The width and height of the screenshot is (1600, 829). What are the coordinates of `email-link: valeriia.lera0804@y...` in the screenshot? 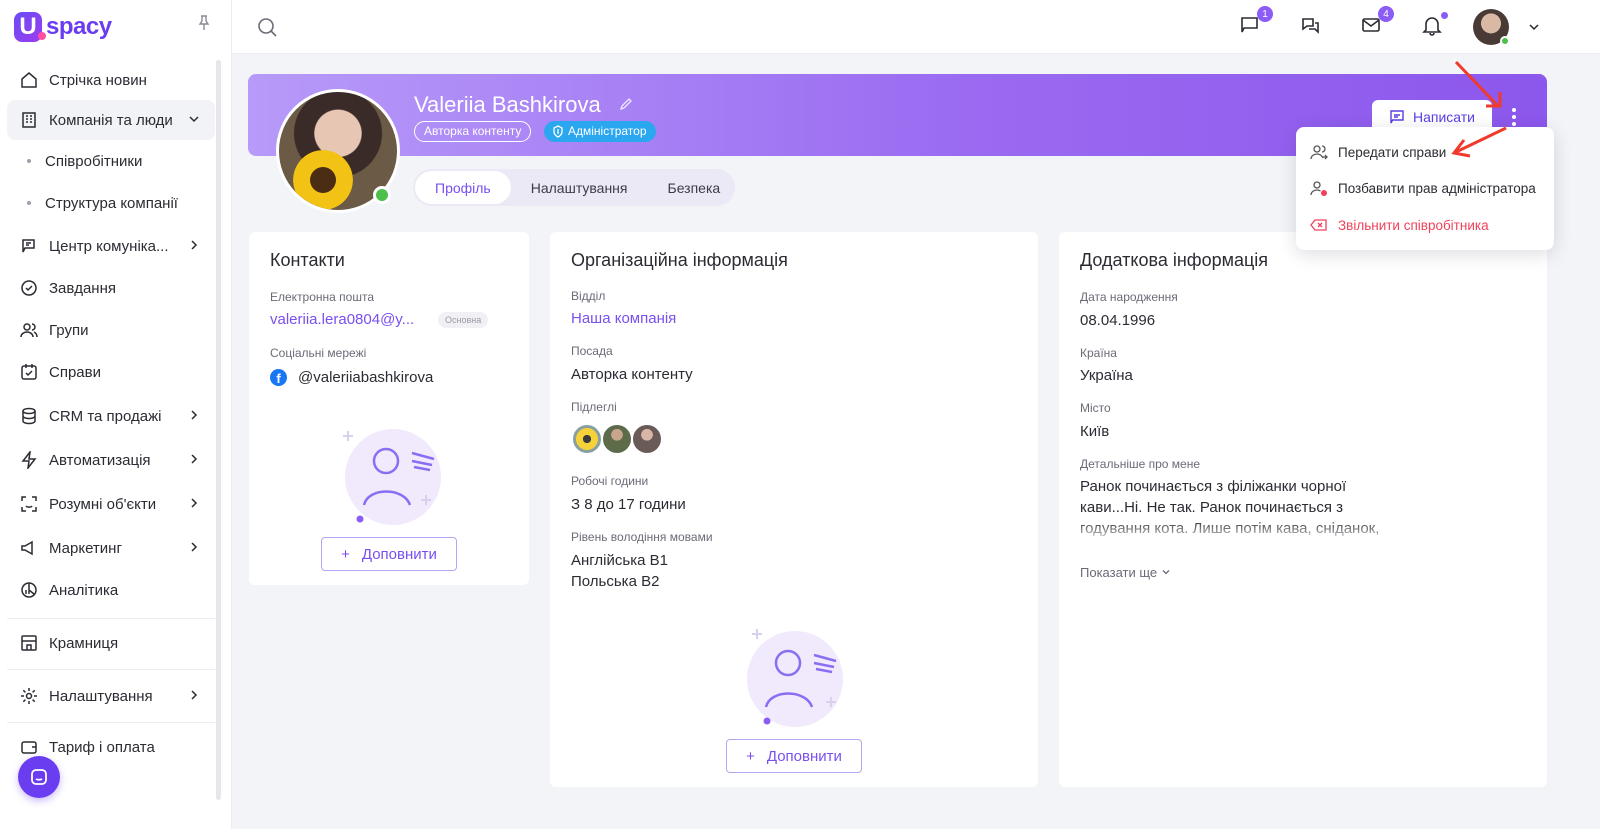 It's located at (342, 319).